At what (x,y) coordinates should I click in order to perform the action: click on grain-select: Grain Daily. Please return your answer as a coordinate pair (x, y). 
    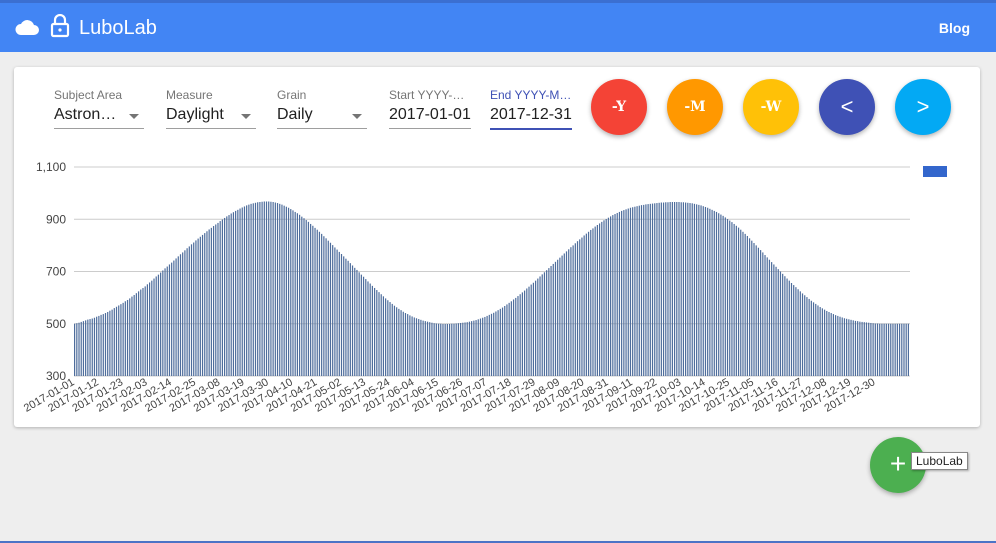
    Looking at the image, I should click on (322, 108).